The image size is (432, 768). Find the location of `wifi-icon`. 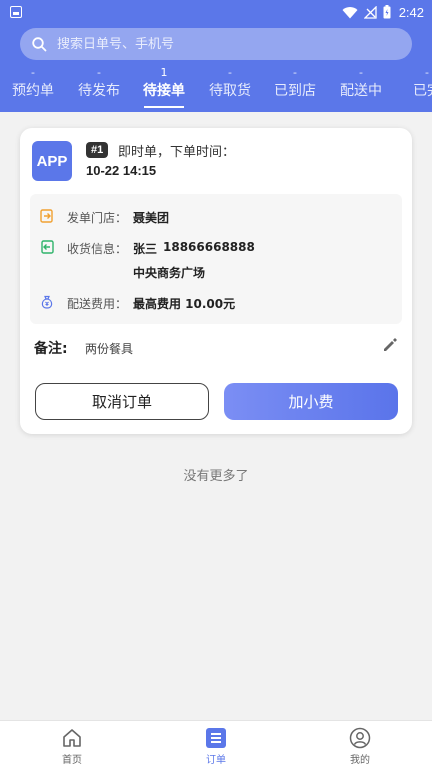

wifi-icon is located at coordinates (350, 12).